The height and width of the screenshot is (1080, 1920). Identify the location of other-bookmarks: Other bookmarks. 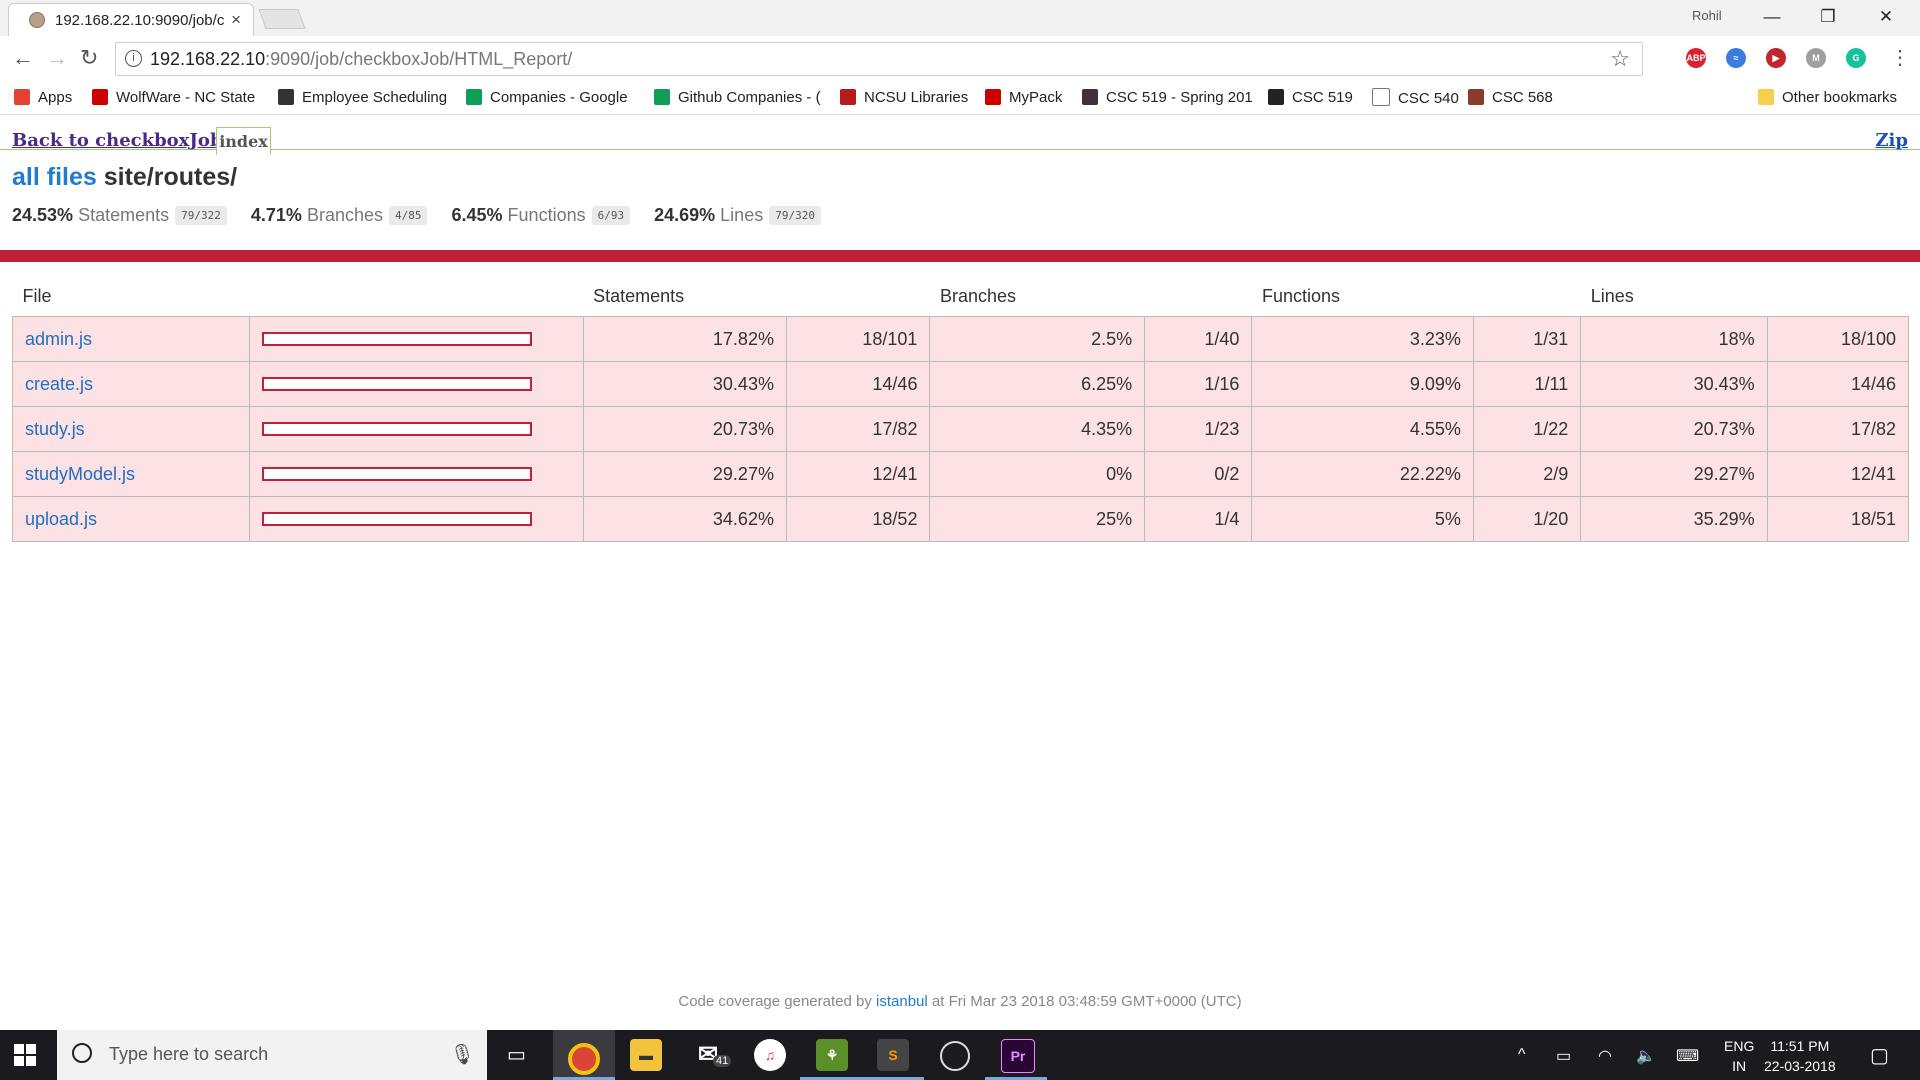
(1827, 98).